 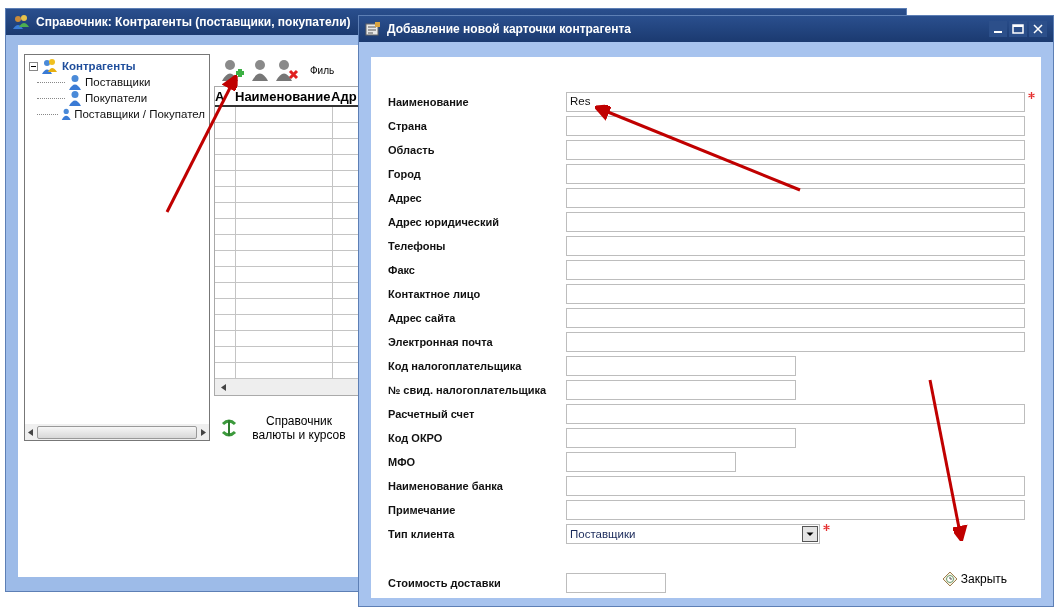 What do you see at coordinates (402, 270) in the screenshot?
I see `field-label: Факс` at bounding box center [402, 270].